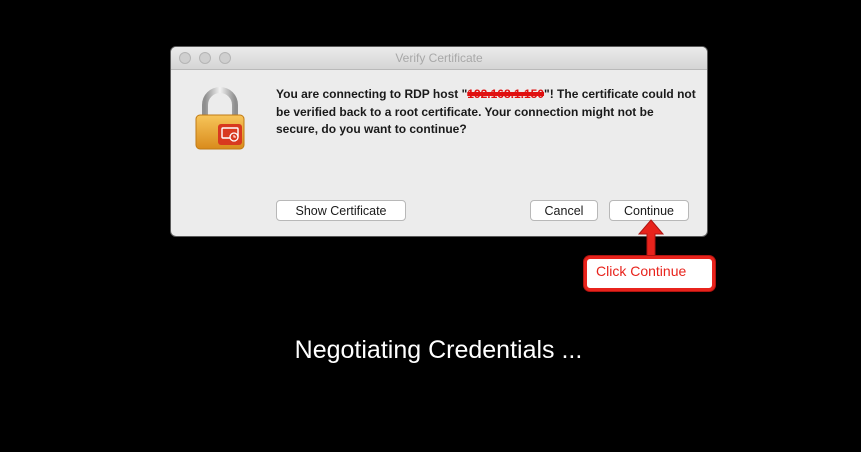 This screenshot has width=861, height=452. I want to click on click-continue-callout: Click Continue, so click(649, 273).